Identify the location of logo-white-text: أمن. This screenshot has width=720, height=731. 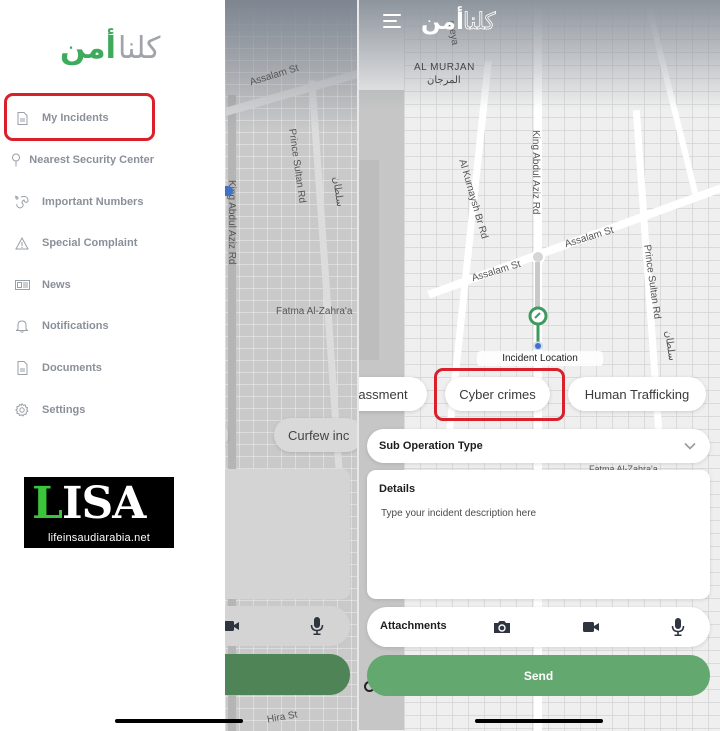
(442, 20).